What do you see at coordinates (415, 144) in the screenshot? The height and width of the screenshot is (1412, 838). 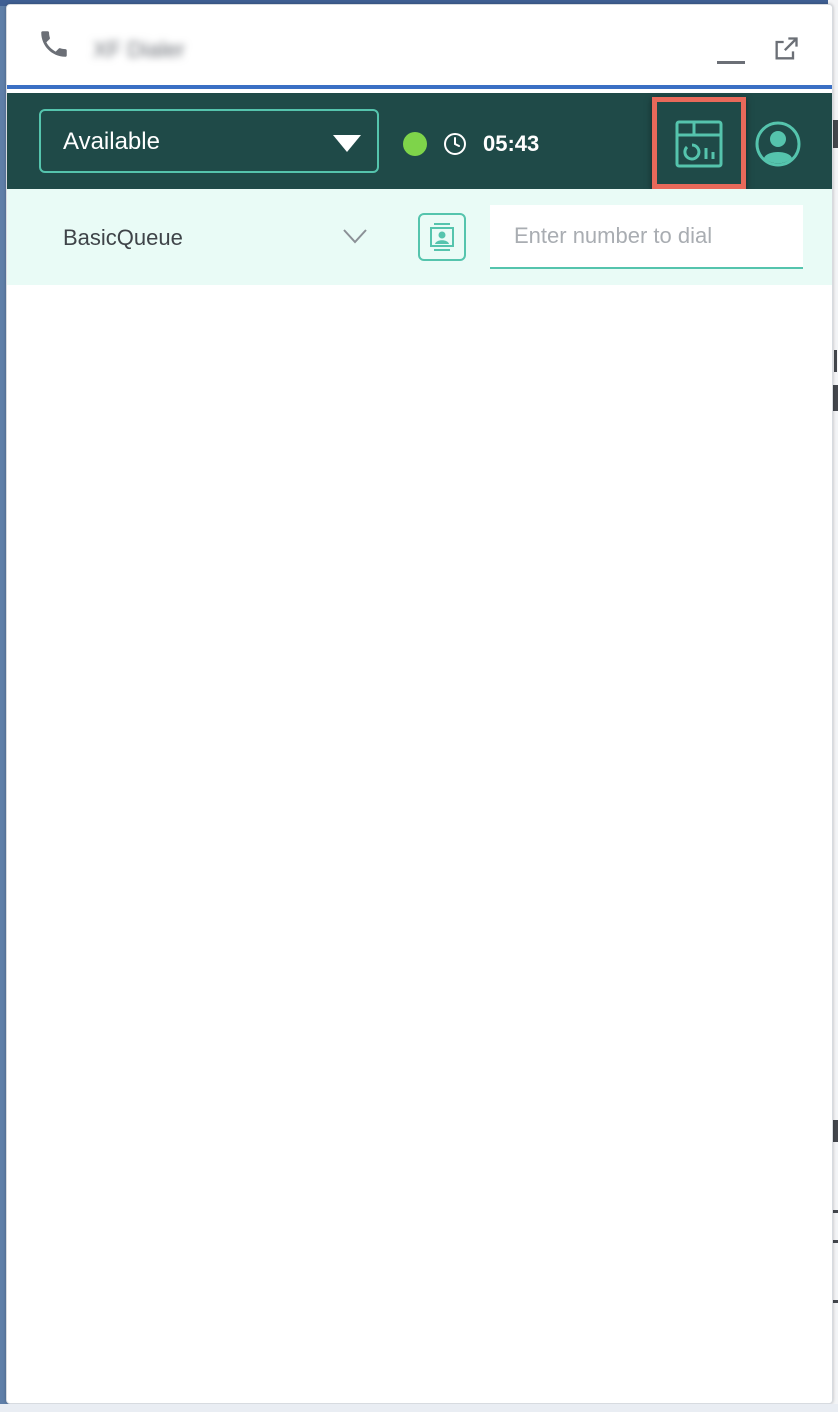 I see `status-indicator-dot` at bounding box center [415, 144].